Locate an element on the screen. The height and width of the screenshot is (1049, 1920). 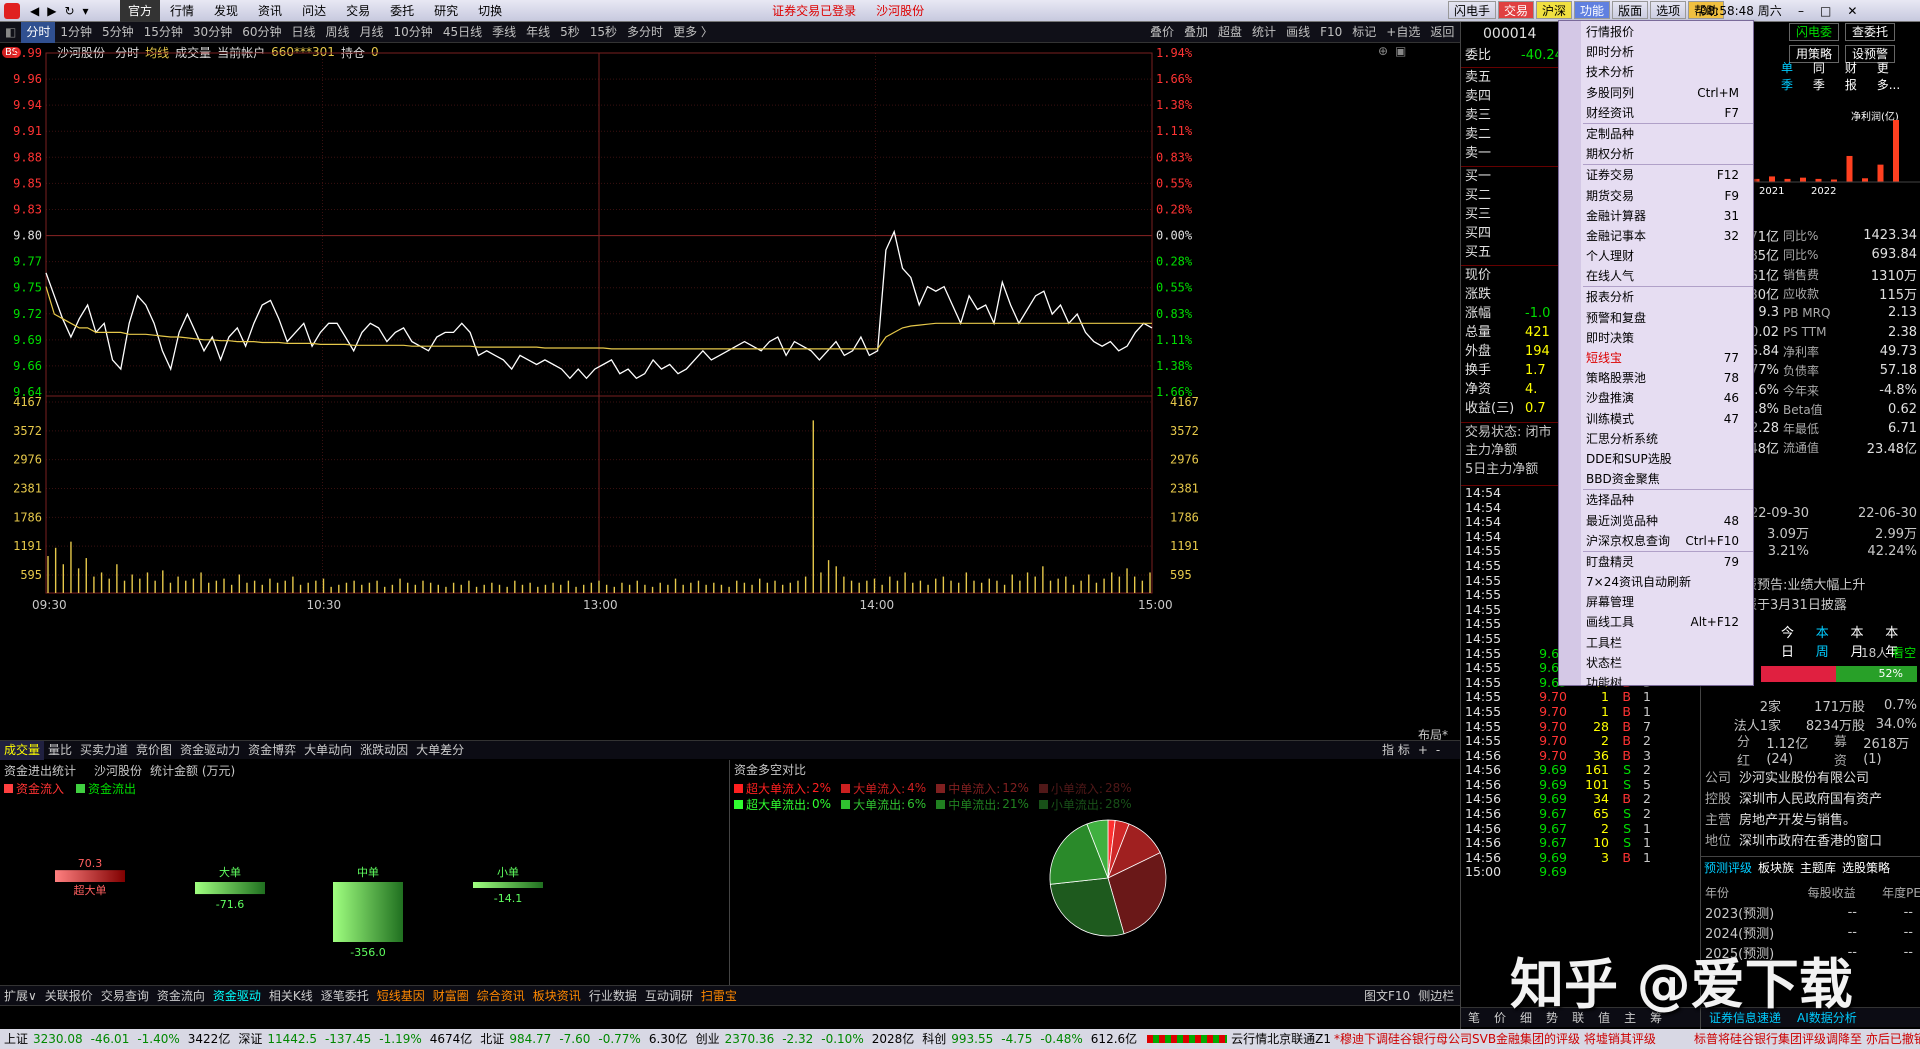
chart-tool-6: 标记 is located at coordinates (1364, 32).